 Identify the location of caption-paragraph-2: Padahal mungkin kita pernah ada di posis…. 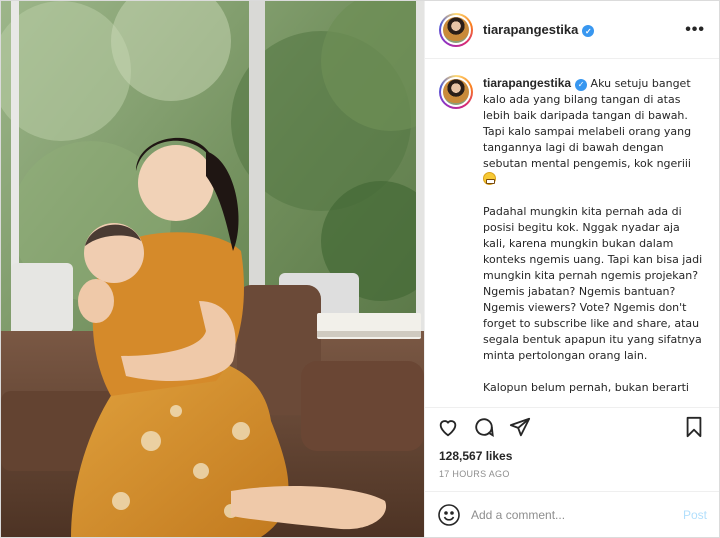
(593, 283).